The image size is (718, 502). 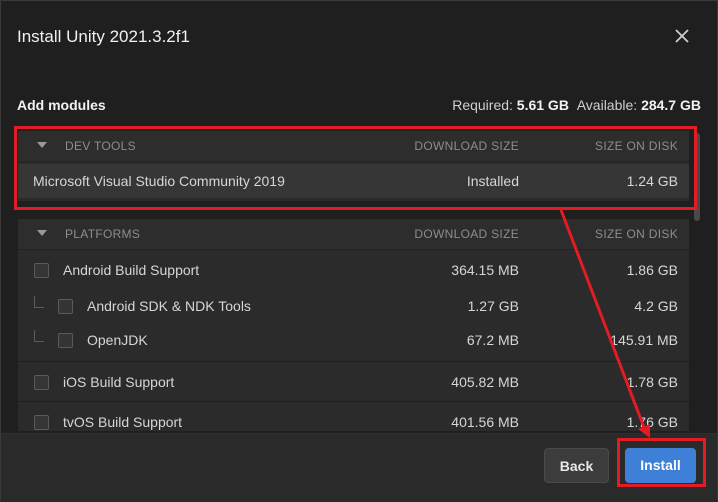 What do you see at coordinates (103, 36) in the screenshot?
I see `dialog-title: Install Unity 2021.3.2f1` at bounding box center [103, 36].